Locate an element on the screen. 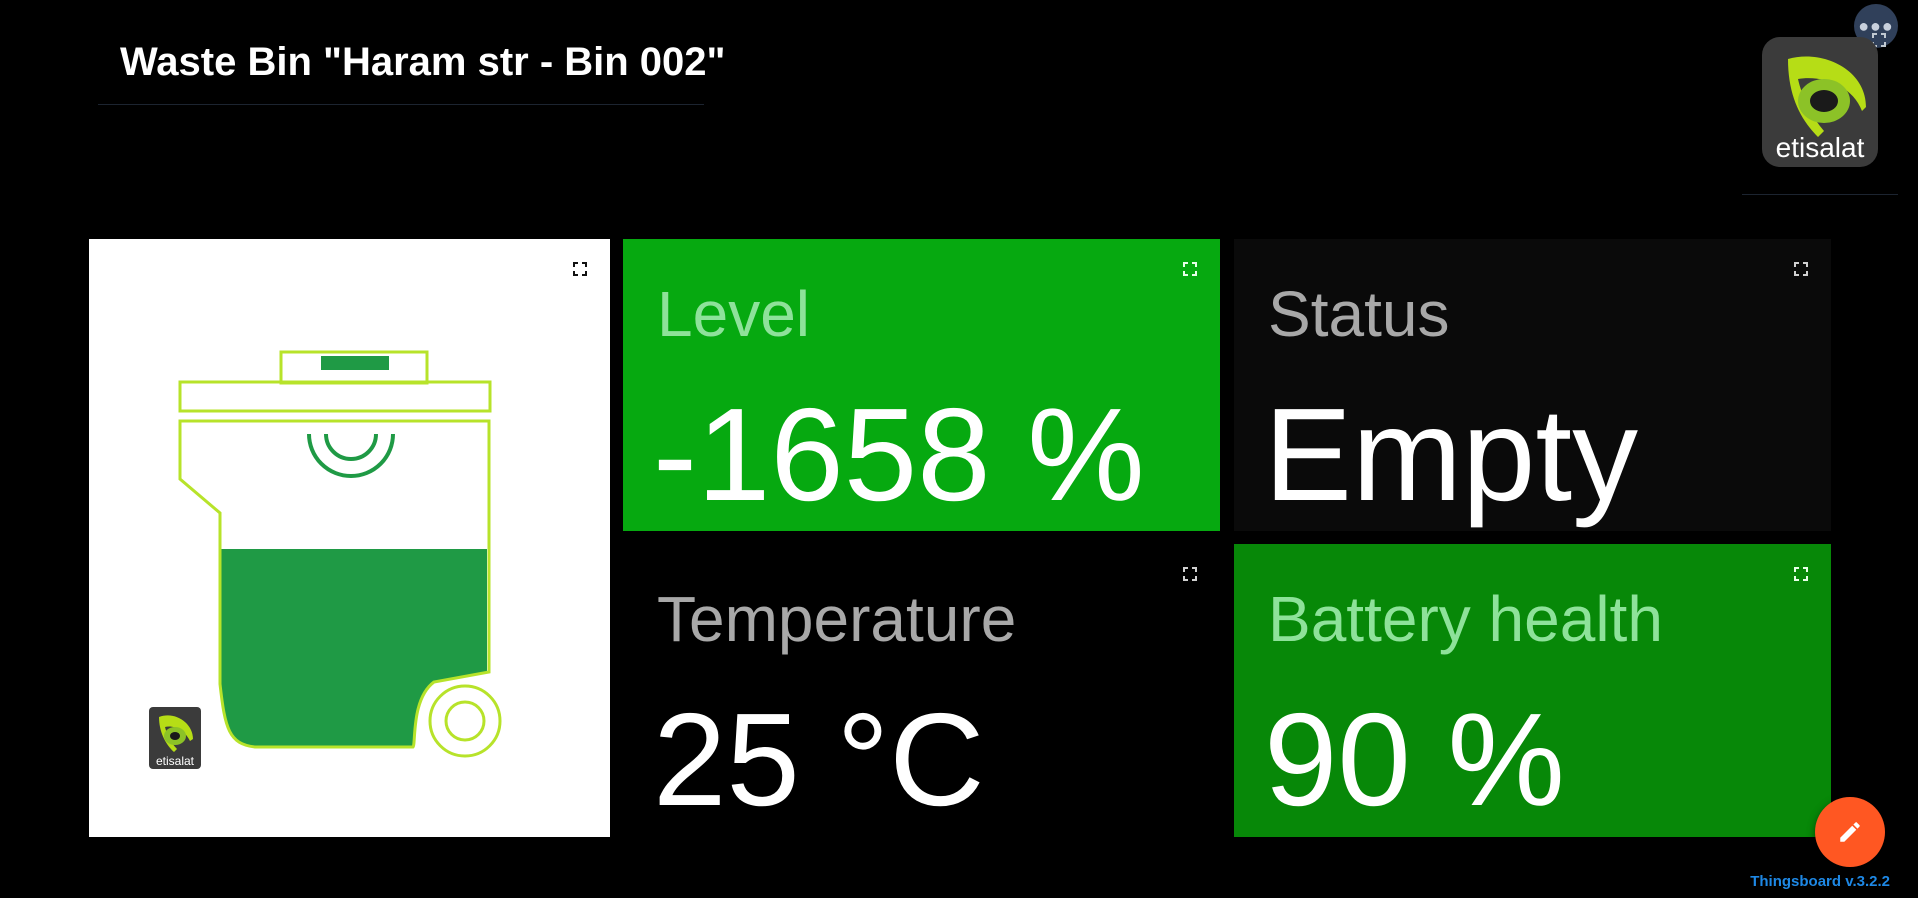 Image resolution: width=1918 pixels, height=898 pixels. status-label: Status is located at coordinates (1359, 314).